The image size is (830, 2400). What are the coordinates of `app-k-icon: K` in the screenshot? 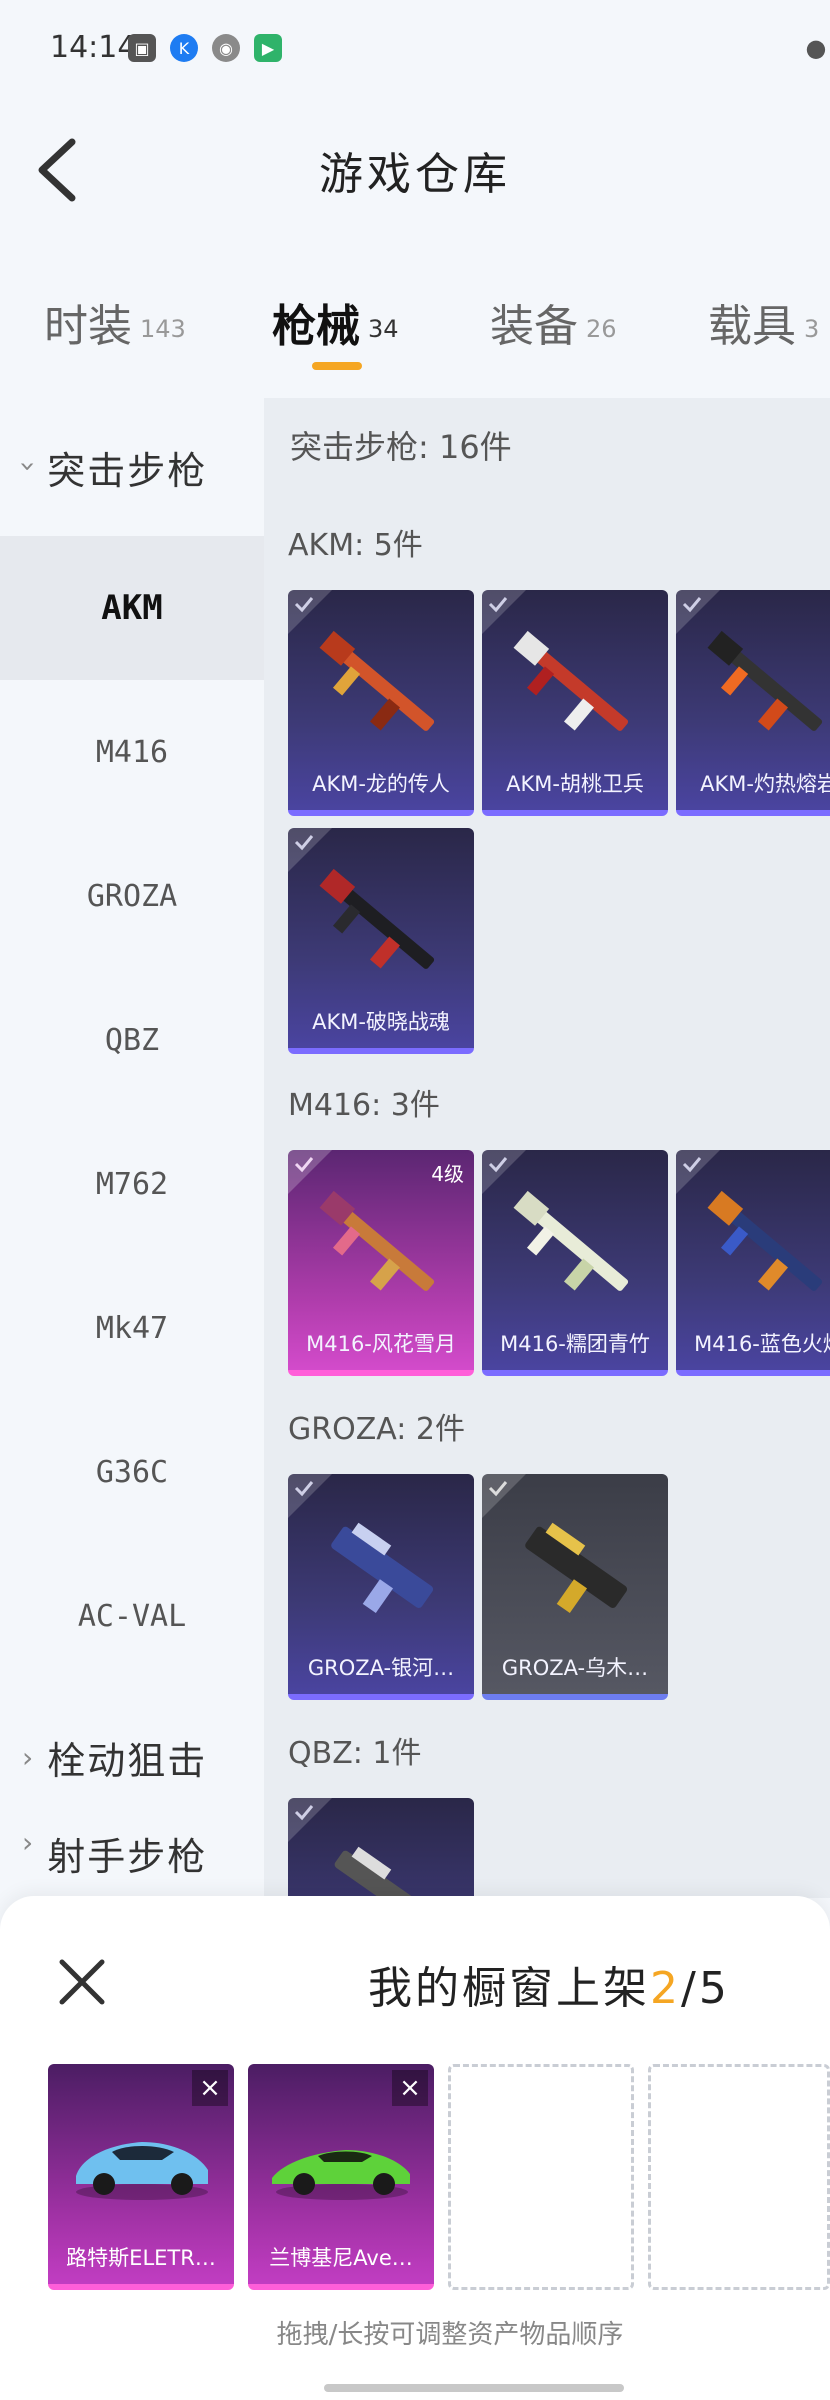 It's located at (184, 48).